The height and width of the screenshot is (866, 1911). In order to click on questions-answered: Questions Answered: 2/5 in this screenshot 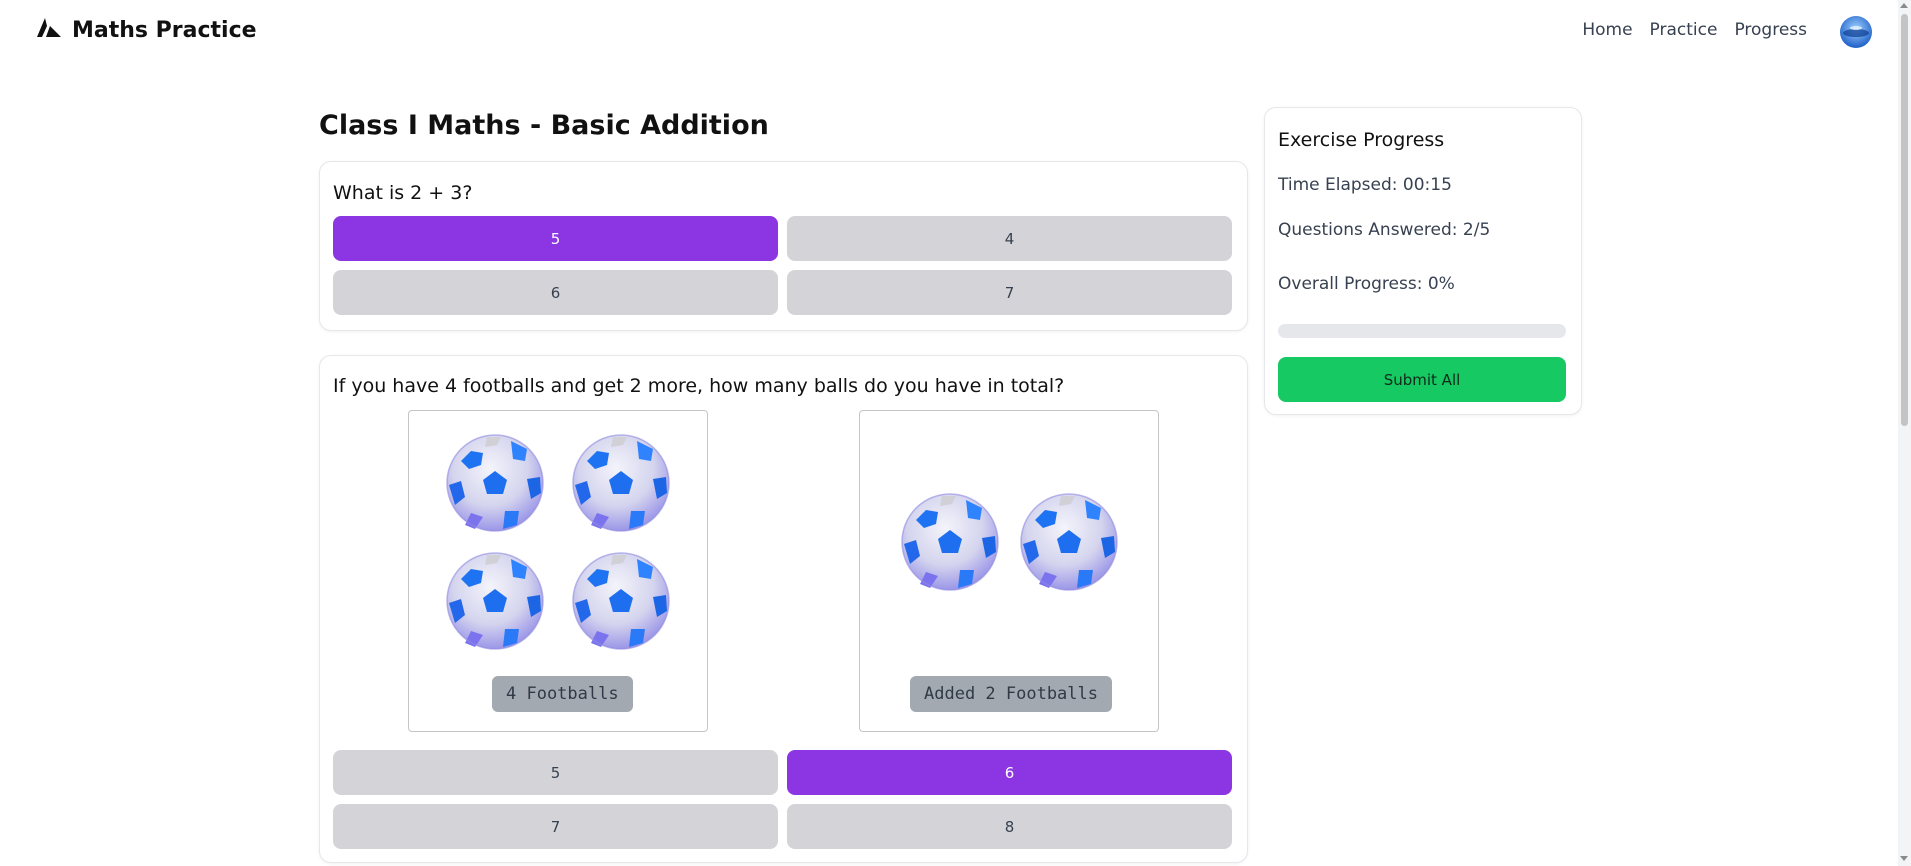, I will do `click(1384, 230)`.